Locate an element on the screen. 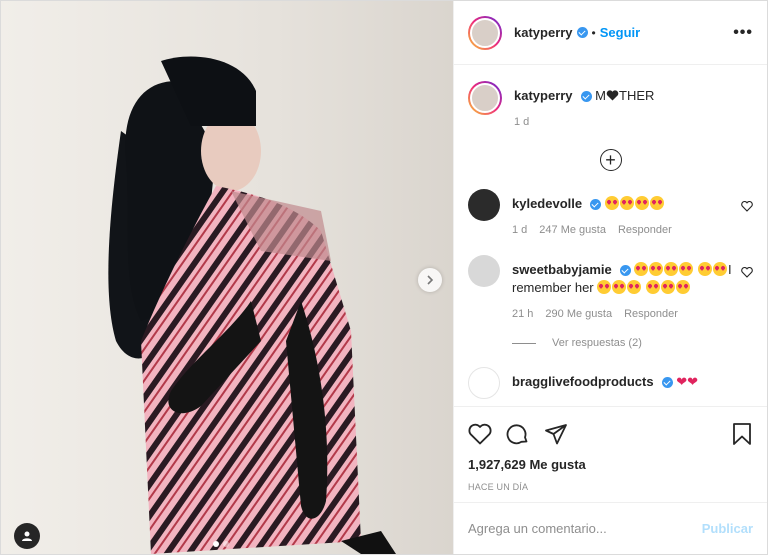 The width and height of the screenshot is (768, 555). post-actions: 1,927,629 Me gusta HACE UN DÍA is located at coordinates (610, 454).